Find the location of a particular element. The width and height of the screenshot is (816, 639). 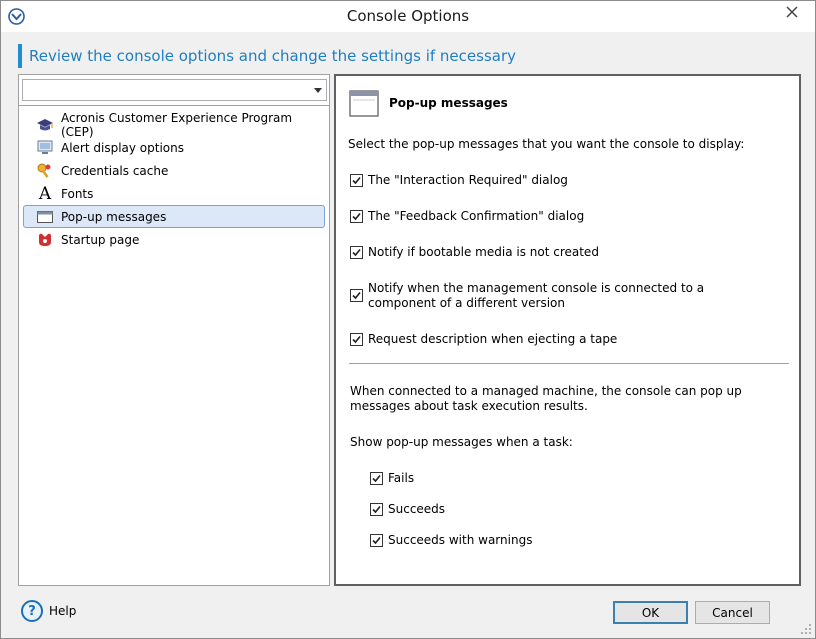

help-label: Help is located at coordinates (63, 611).